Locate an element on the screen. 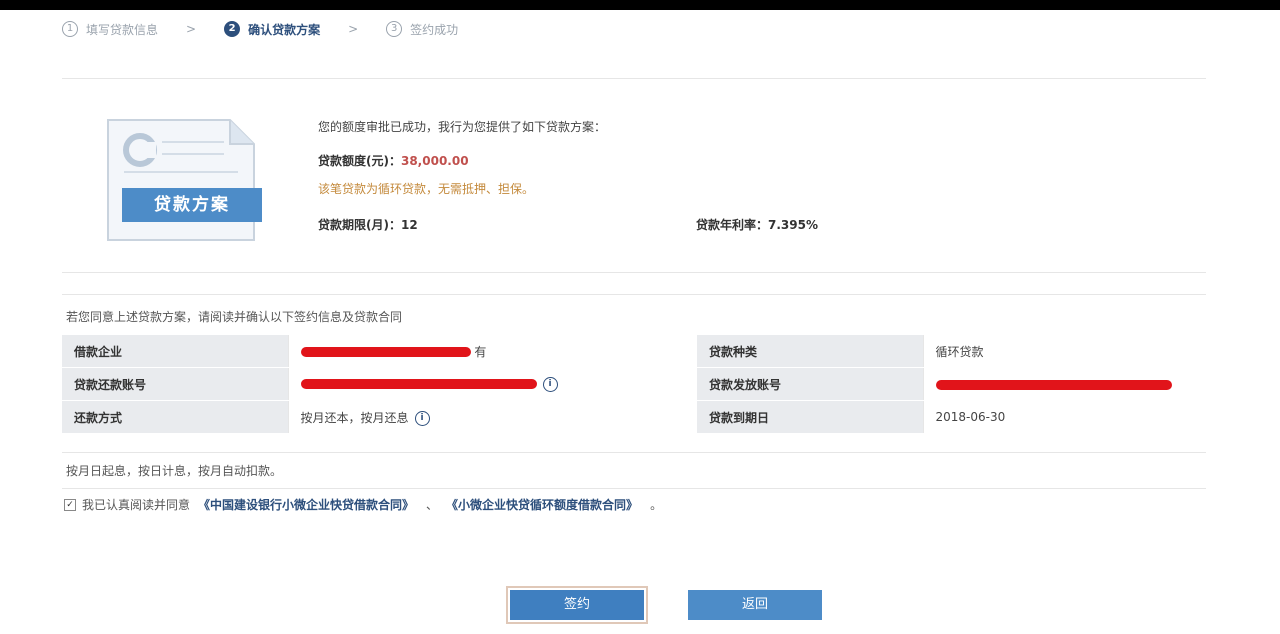 Image resolution: width=1280 pixels, height=634 pixels. contract-link-1: 《中国建设银行小微企业快贷借款合同》 is located at coordinates (306, 504).